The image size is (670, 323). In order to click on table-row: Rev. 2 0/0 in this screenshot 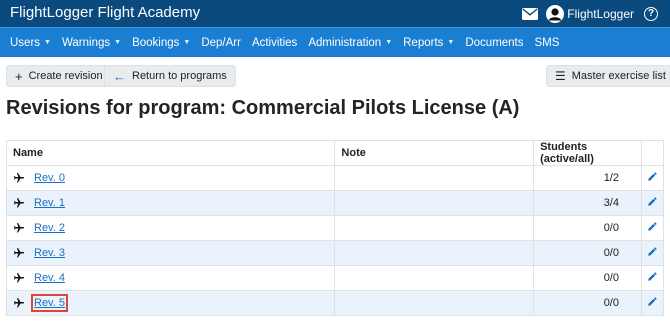, I will do `click(335, 228)`.